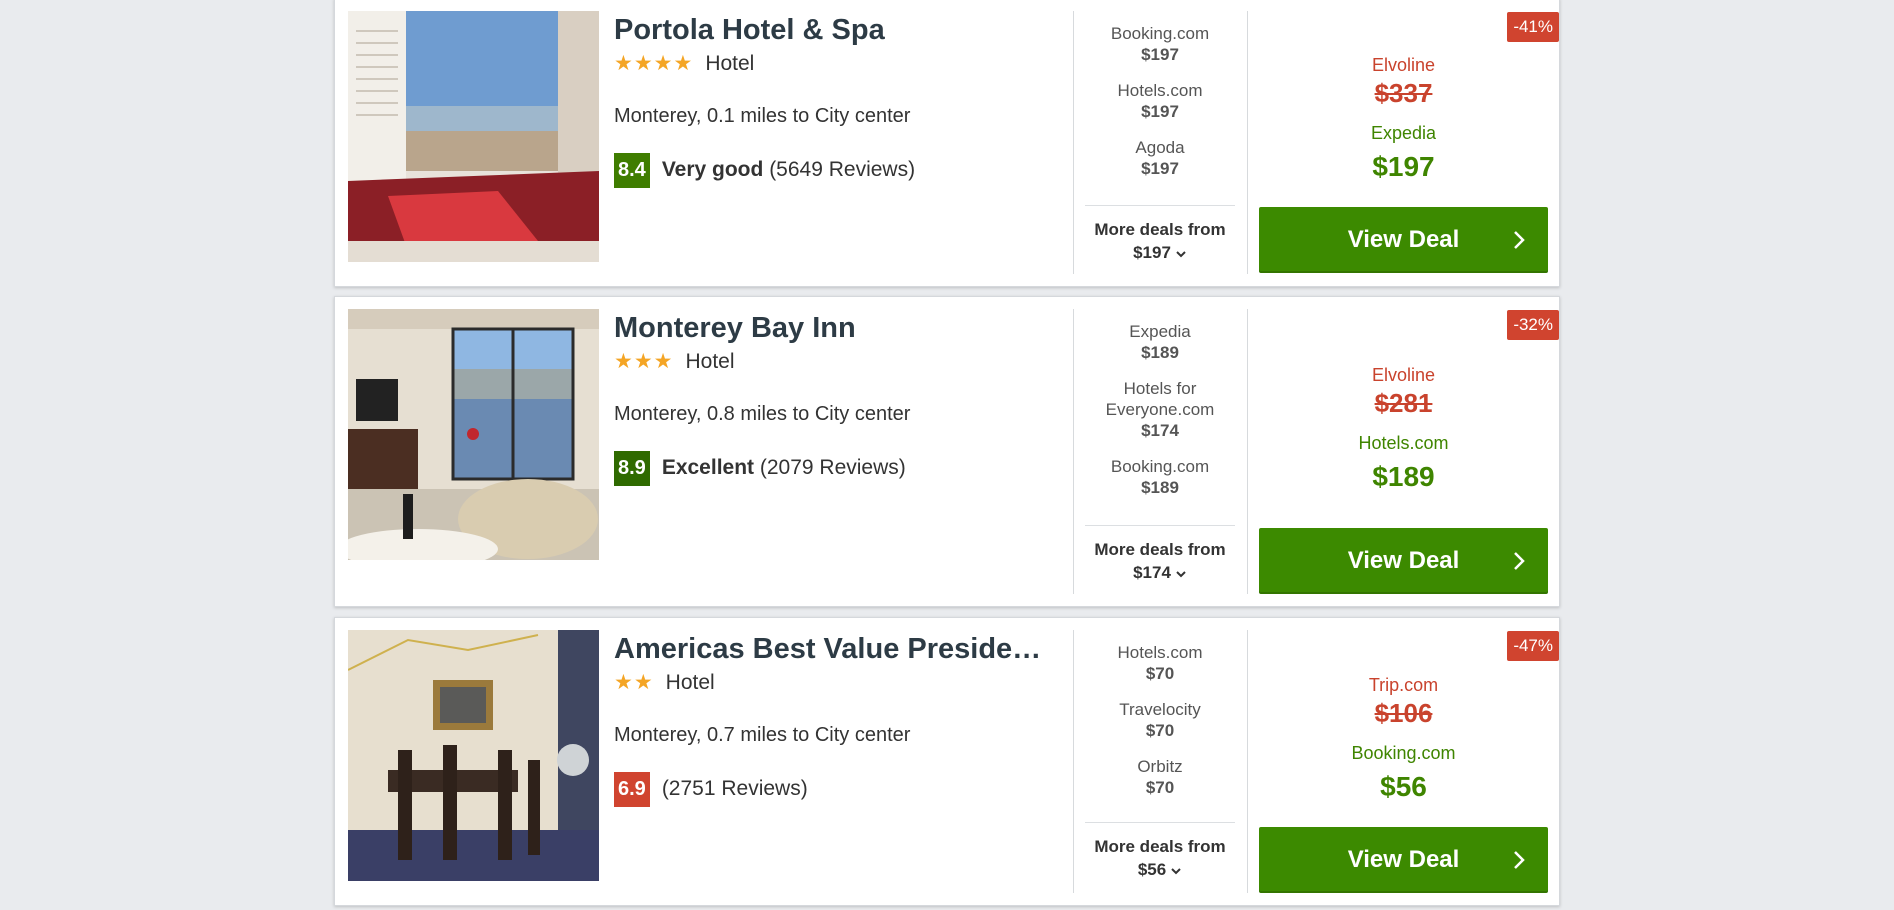  What do you see at coordinates (833, 467) in the screenshot?
I see `review-count: (2079 Reviews)` at bounding box center [833, 467].